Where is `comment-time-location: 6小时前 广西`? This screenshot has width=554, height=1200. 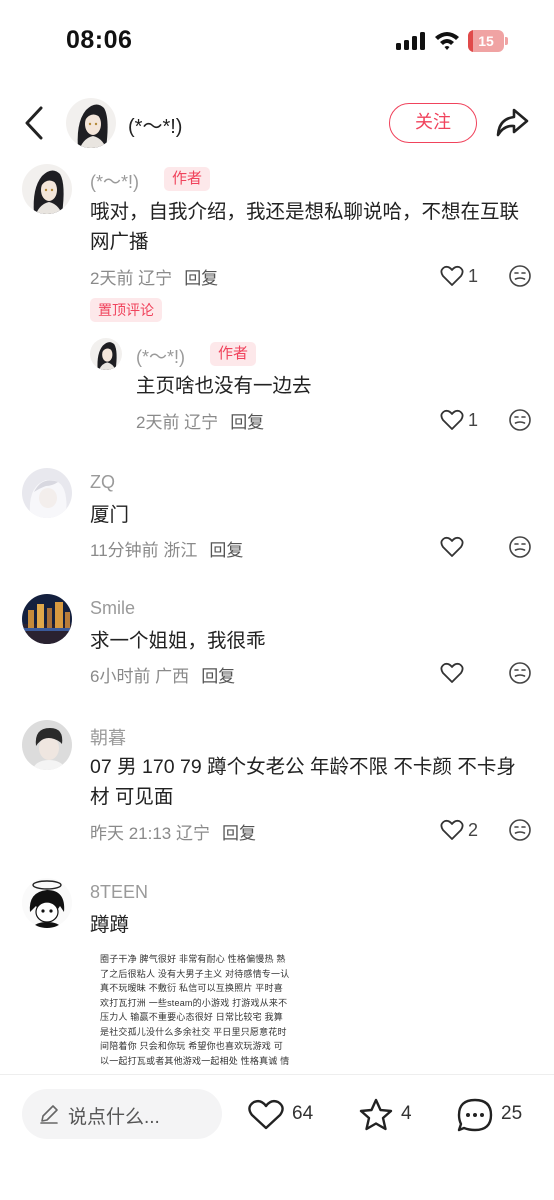 comment-time-location: 6小时前 广西 is located at coordinates (140, 676).